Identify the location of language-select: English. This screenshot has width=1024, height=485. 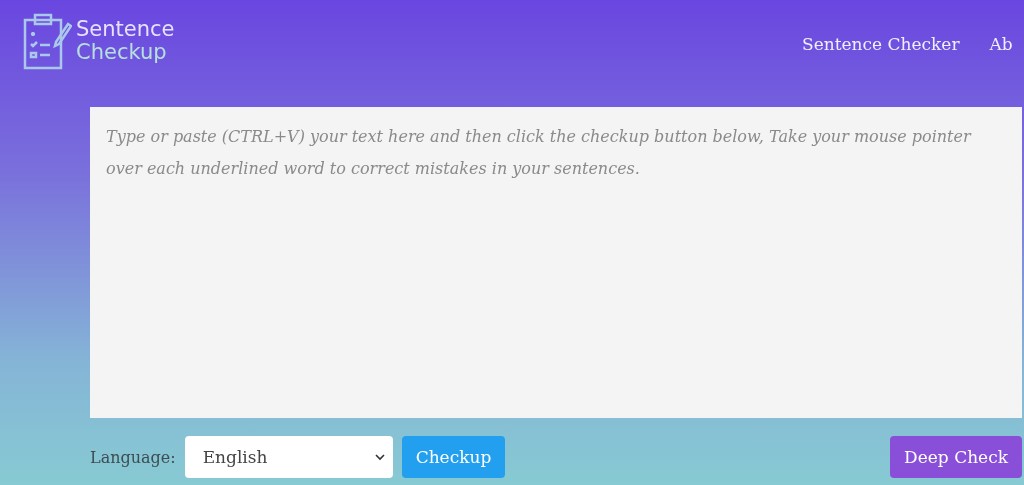
(288, 457).